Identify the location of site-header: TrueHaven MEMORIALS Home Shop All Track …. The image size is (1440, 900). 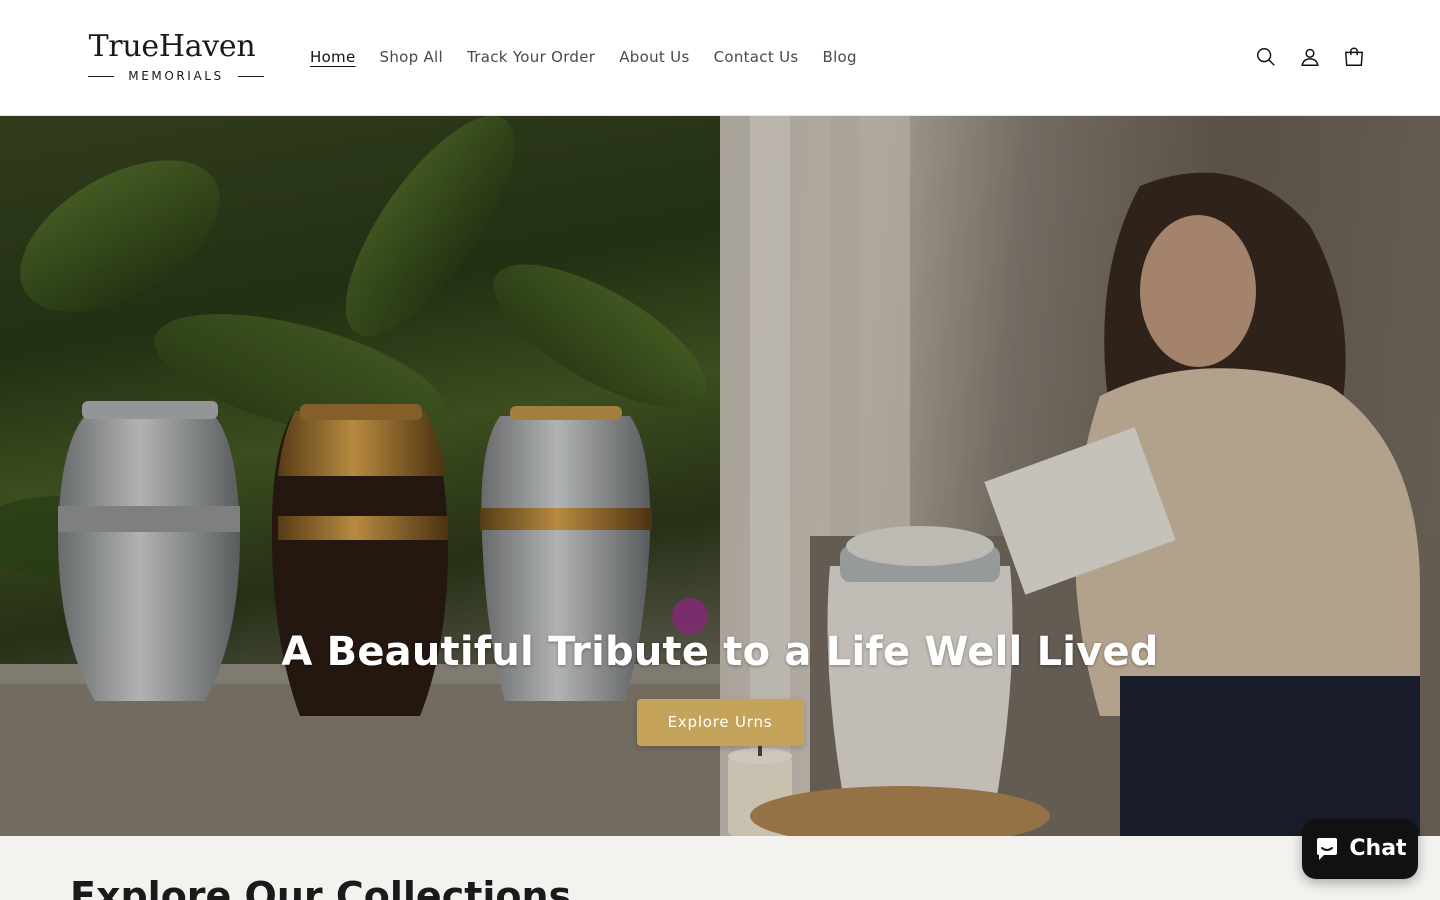
(720, 58).